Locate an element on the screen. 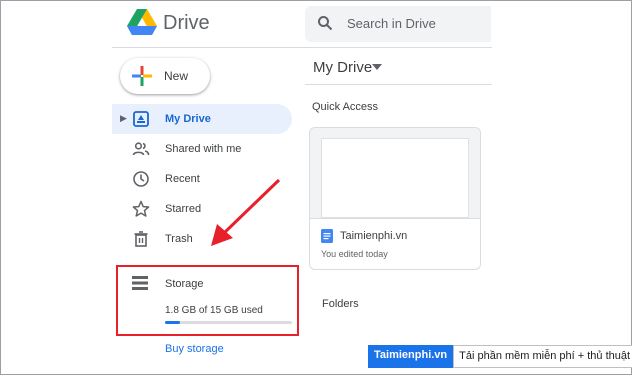 The width and height of the screenshot is (632, 375). sidebar-item-label: My Drive is located at coordinates (188, 119).